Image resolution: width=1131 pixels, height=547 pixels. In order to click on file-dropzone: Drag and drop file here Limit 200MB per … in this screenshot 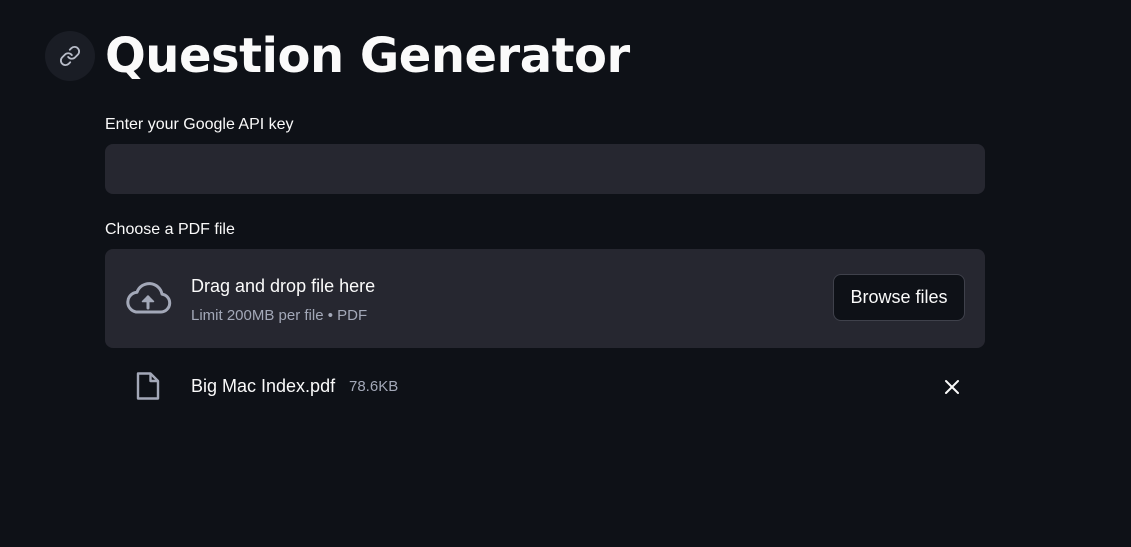, I will do `click(545, 298)`.